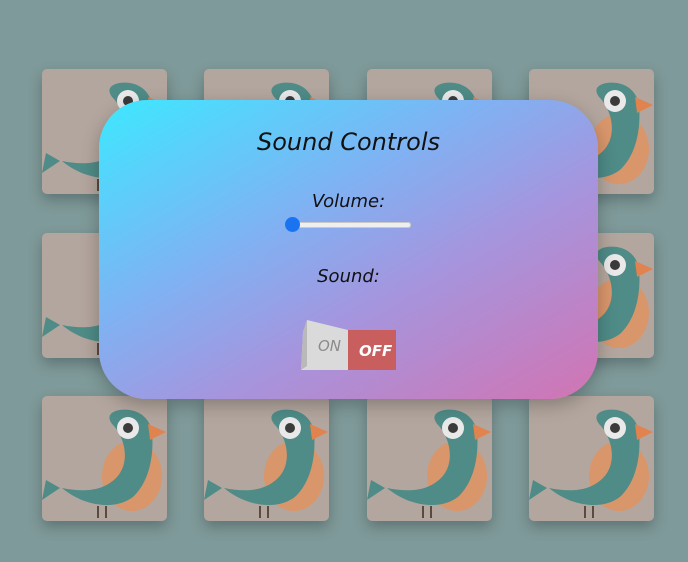 The image size is (688, 562). I want to click on sound-label: Sound:, so click(348, 276).